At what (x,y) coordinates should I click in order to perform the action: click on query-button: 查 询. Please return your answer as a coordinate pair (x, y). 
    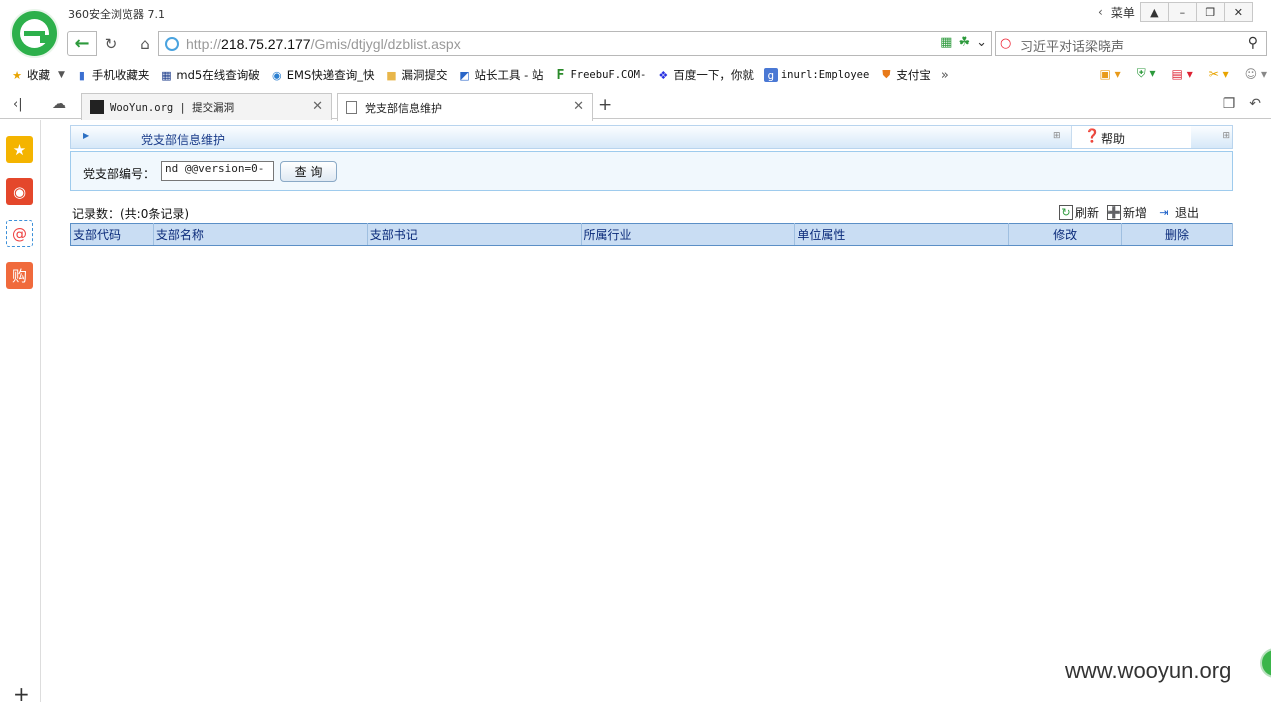
    Looking at the image, I should click on (308, 171).